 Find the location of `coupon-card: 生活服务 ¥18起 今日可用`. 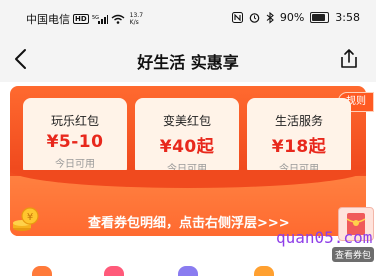

coupon-card: 生活服务 ¥18起 今日可用 is located at coordinates (299, 137).